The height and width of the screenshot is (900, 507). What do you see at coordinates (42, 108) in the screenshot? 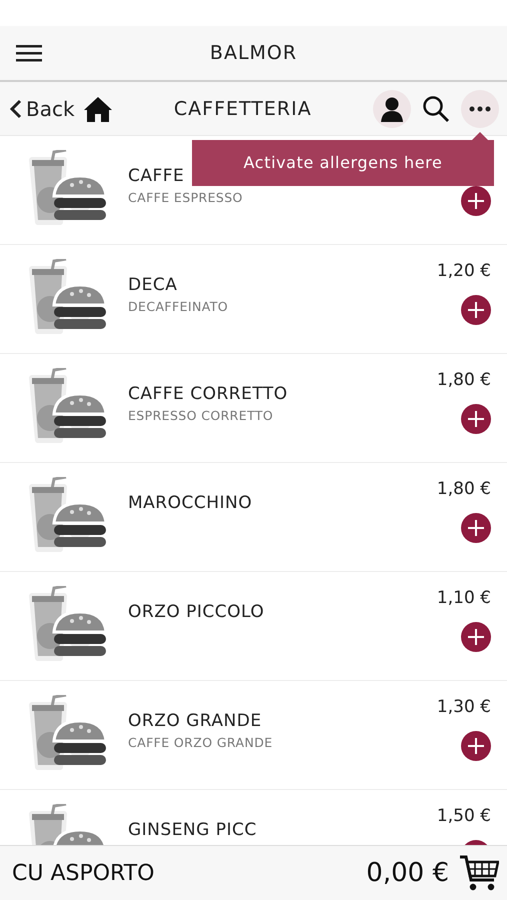
I see `back-button: Back` at bounding box center [42, 108].